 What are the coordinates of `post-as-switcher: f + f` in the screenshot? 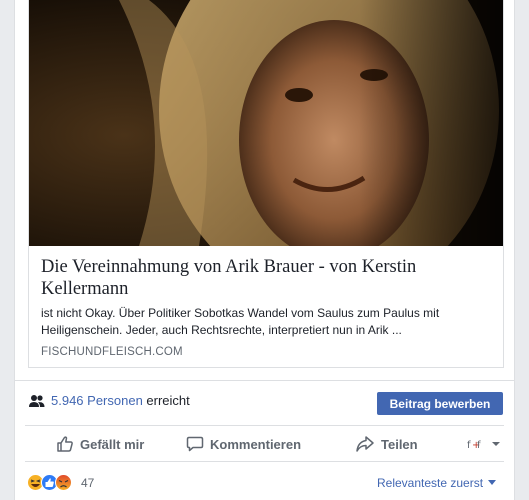 It's located at (484, 444).